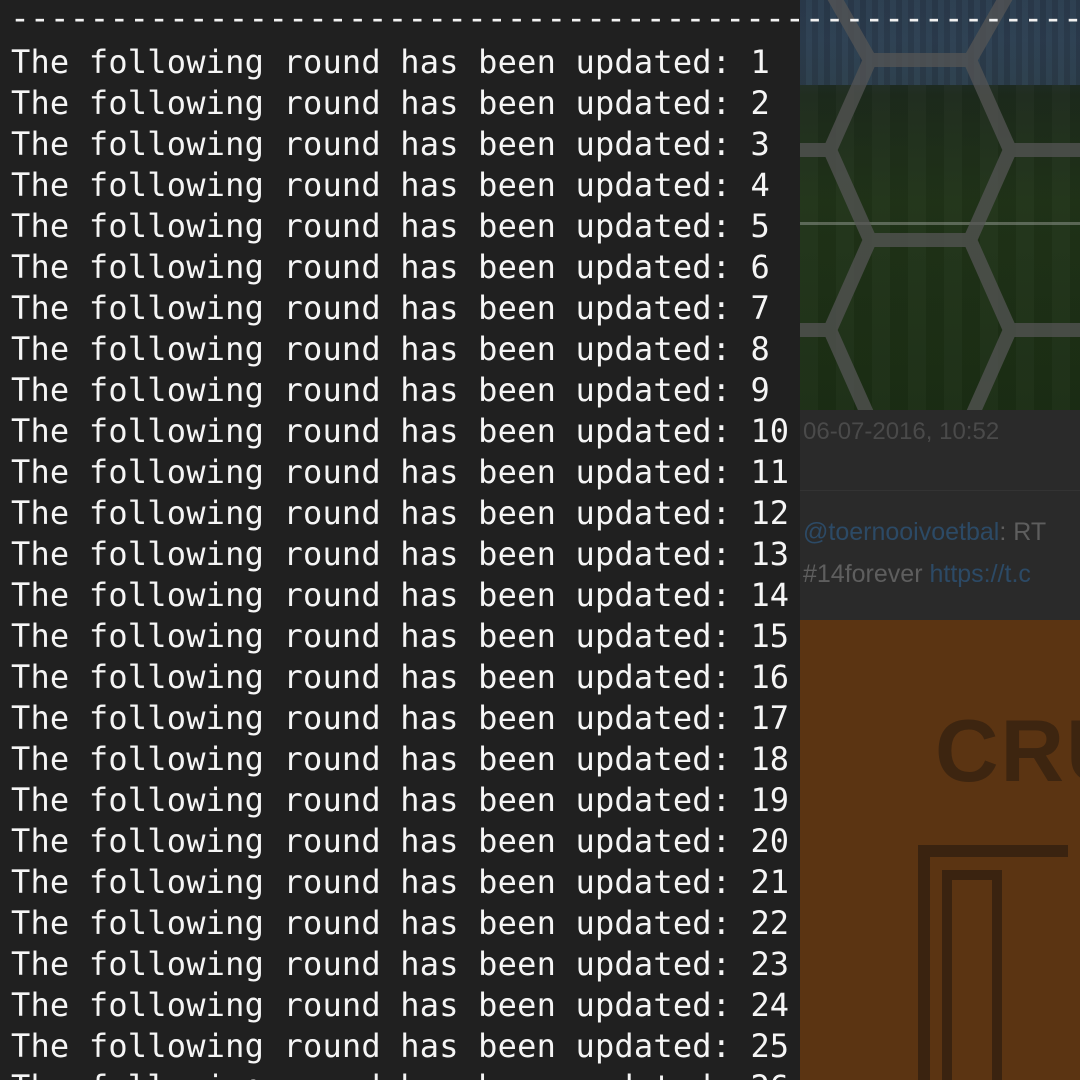 The height and width of the screenshot is (1080, 1080). I want to click on terminal-line: The following round has been updated: 2, so click(400, 103).